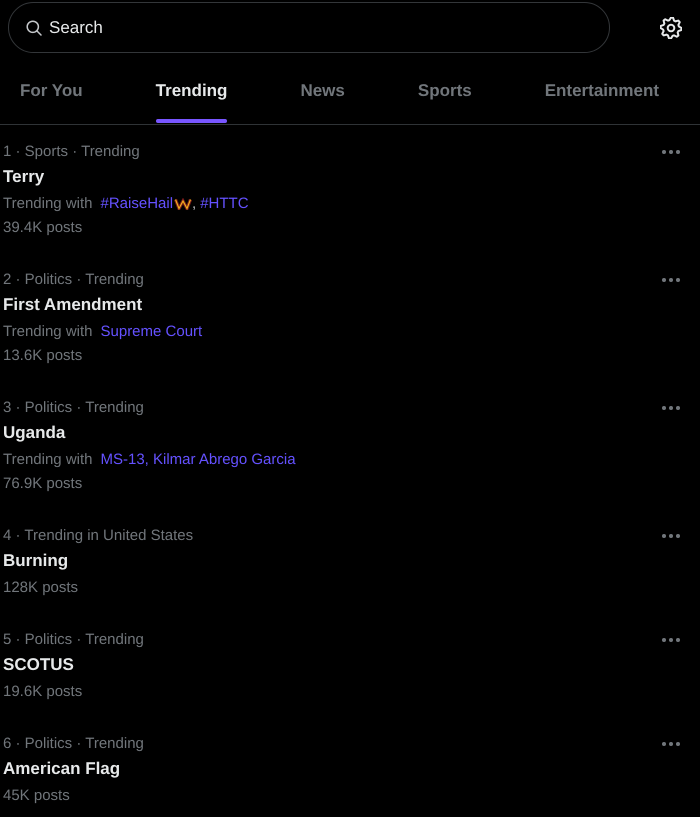 This screenshot has height=817, width=700. What do you see at coordinates (43, 228) in the screenshot?
I see `post-count: 39.4K posts` at bounding box center [43, 228].